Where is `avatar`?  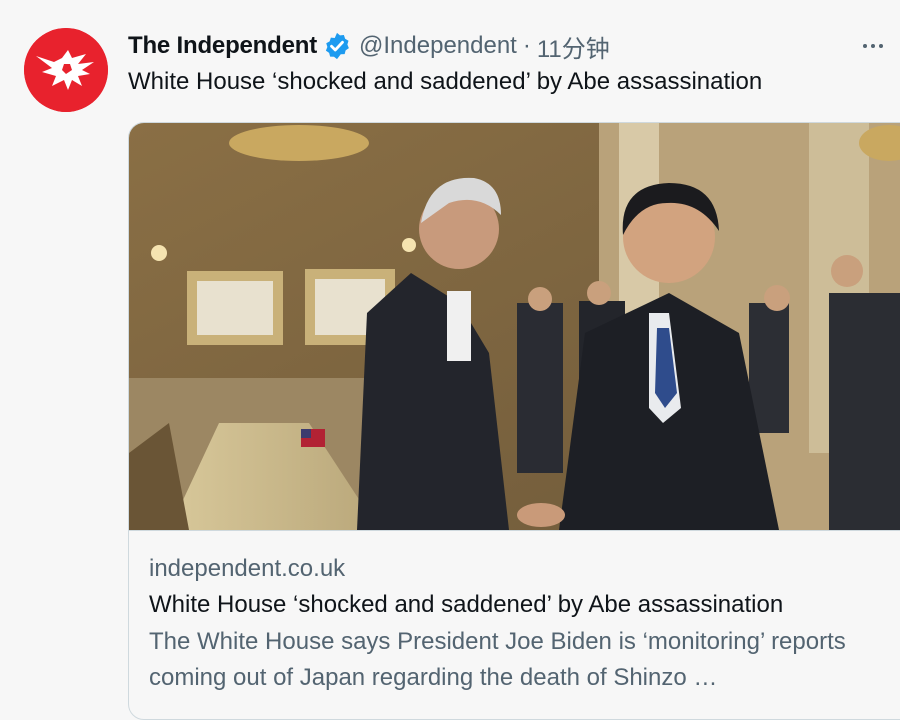 avatar is located at coordinates (66, 70).